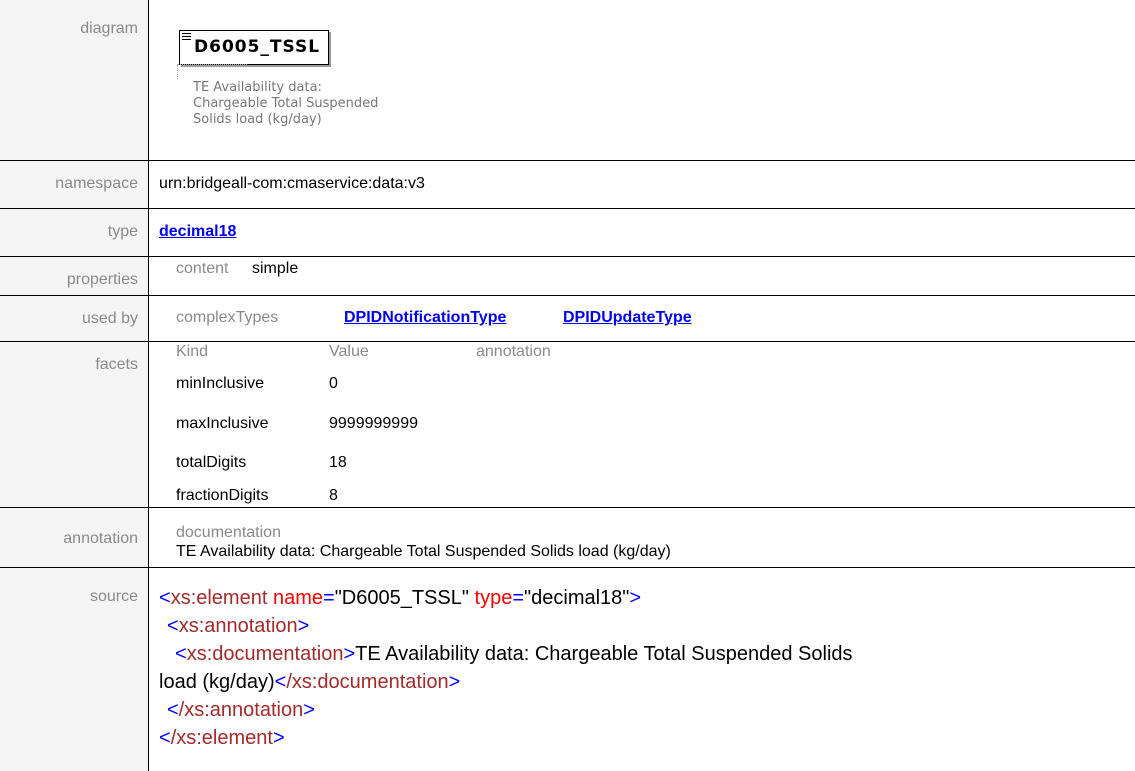 The image size is (1135, 771). I want to click on facets-header-value: Value, so click(349, 351).